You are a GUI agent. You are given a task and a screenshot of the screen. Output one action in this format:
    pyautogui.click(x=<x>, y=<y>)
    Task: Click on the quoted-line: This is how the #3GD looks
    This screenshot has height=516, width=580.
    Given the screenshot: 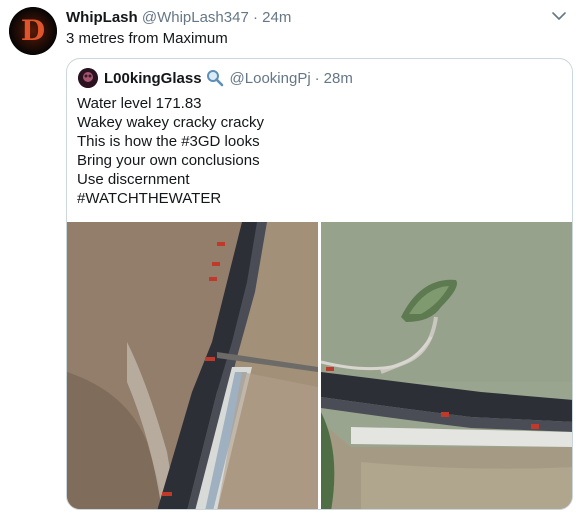 What is the action you would take?
    pyautogui.click(x=170, y=141)
    